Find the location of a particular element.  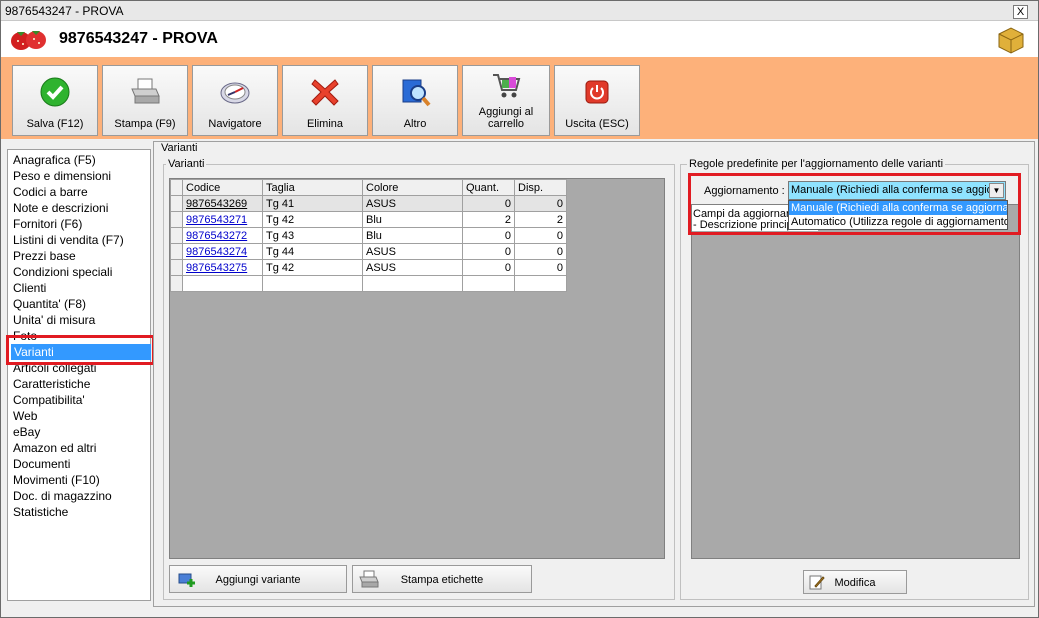

add-to-cart-label: Aggiungi al carrello is located at coordinates (506, 118).